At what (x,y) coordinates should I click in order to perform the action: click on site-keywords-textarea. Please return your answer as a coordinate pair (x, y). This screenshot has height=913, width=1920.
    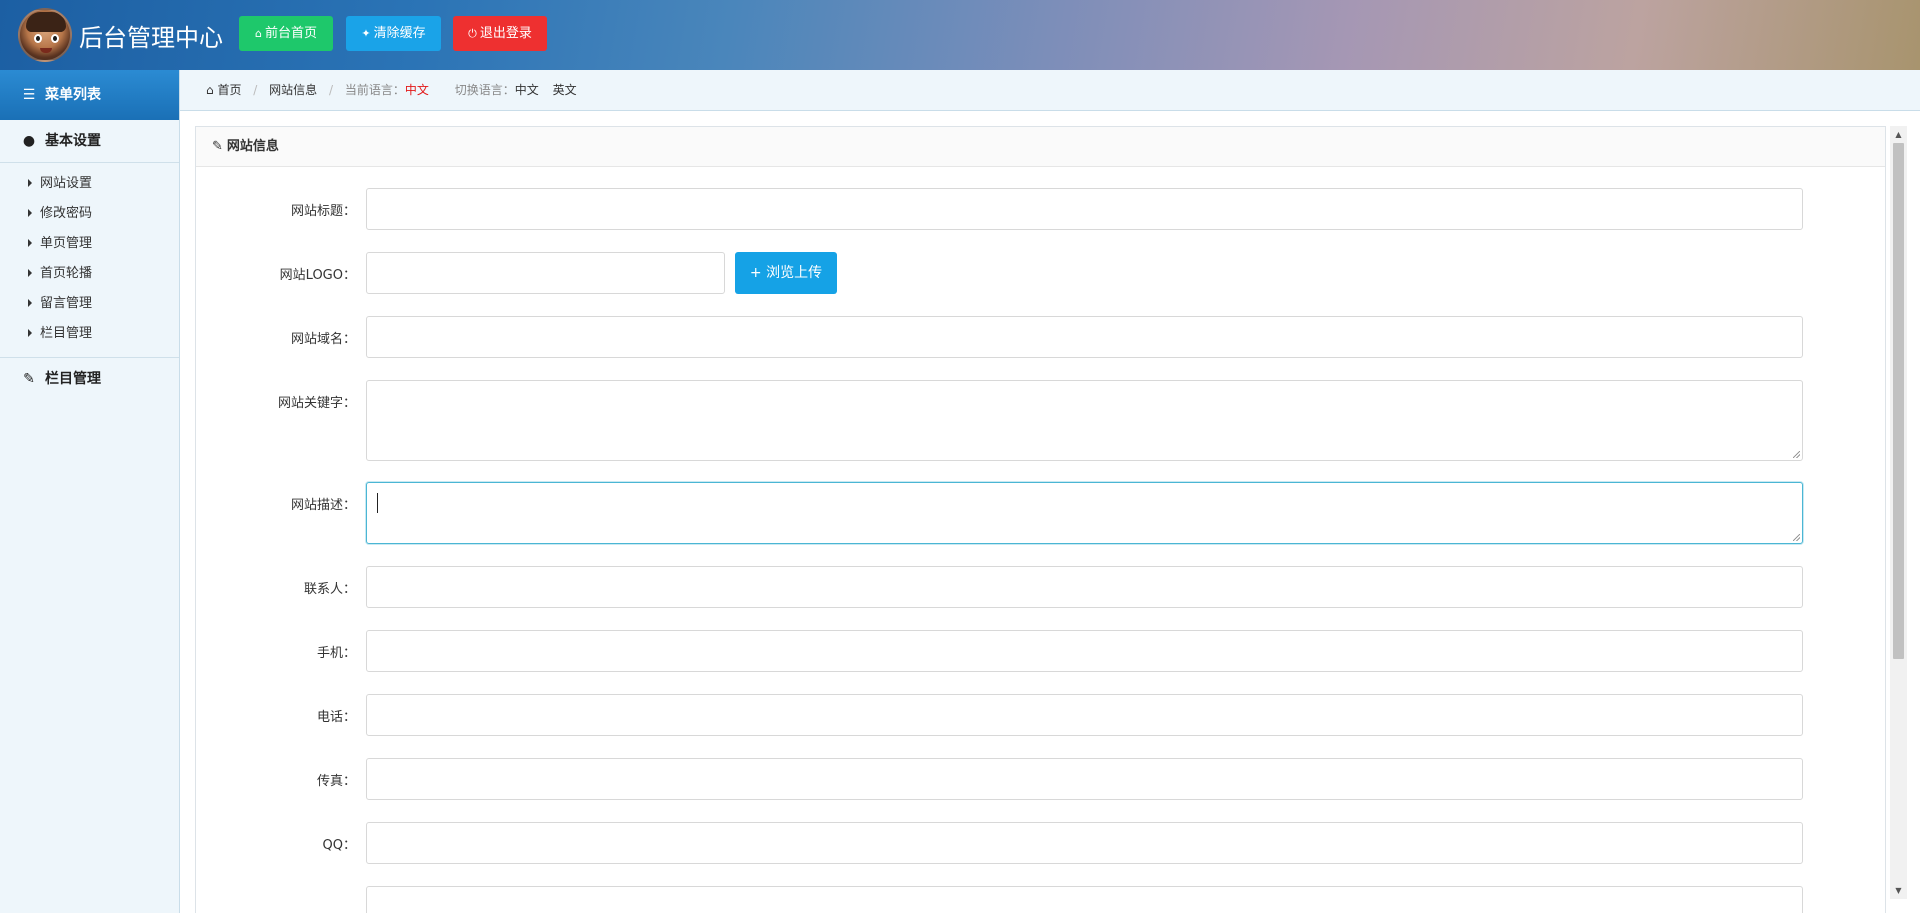
    Looking at the image, I should click on (1084, 420).